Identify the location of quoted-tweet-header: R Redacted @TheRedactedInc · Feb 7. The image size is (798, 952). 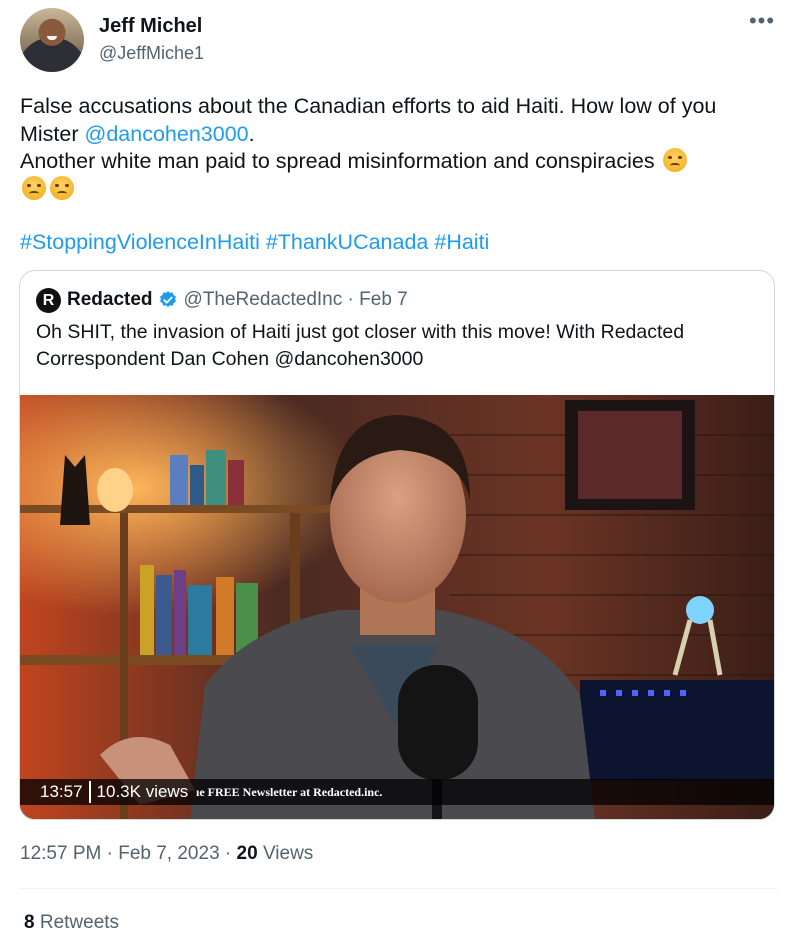
(222, 300).